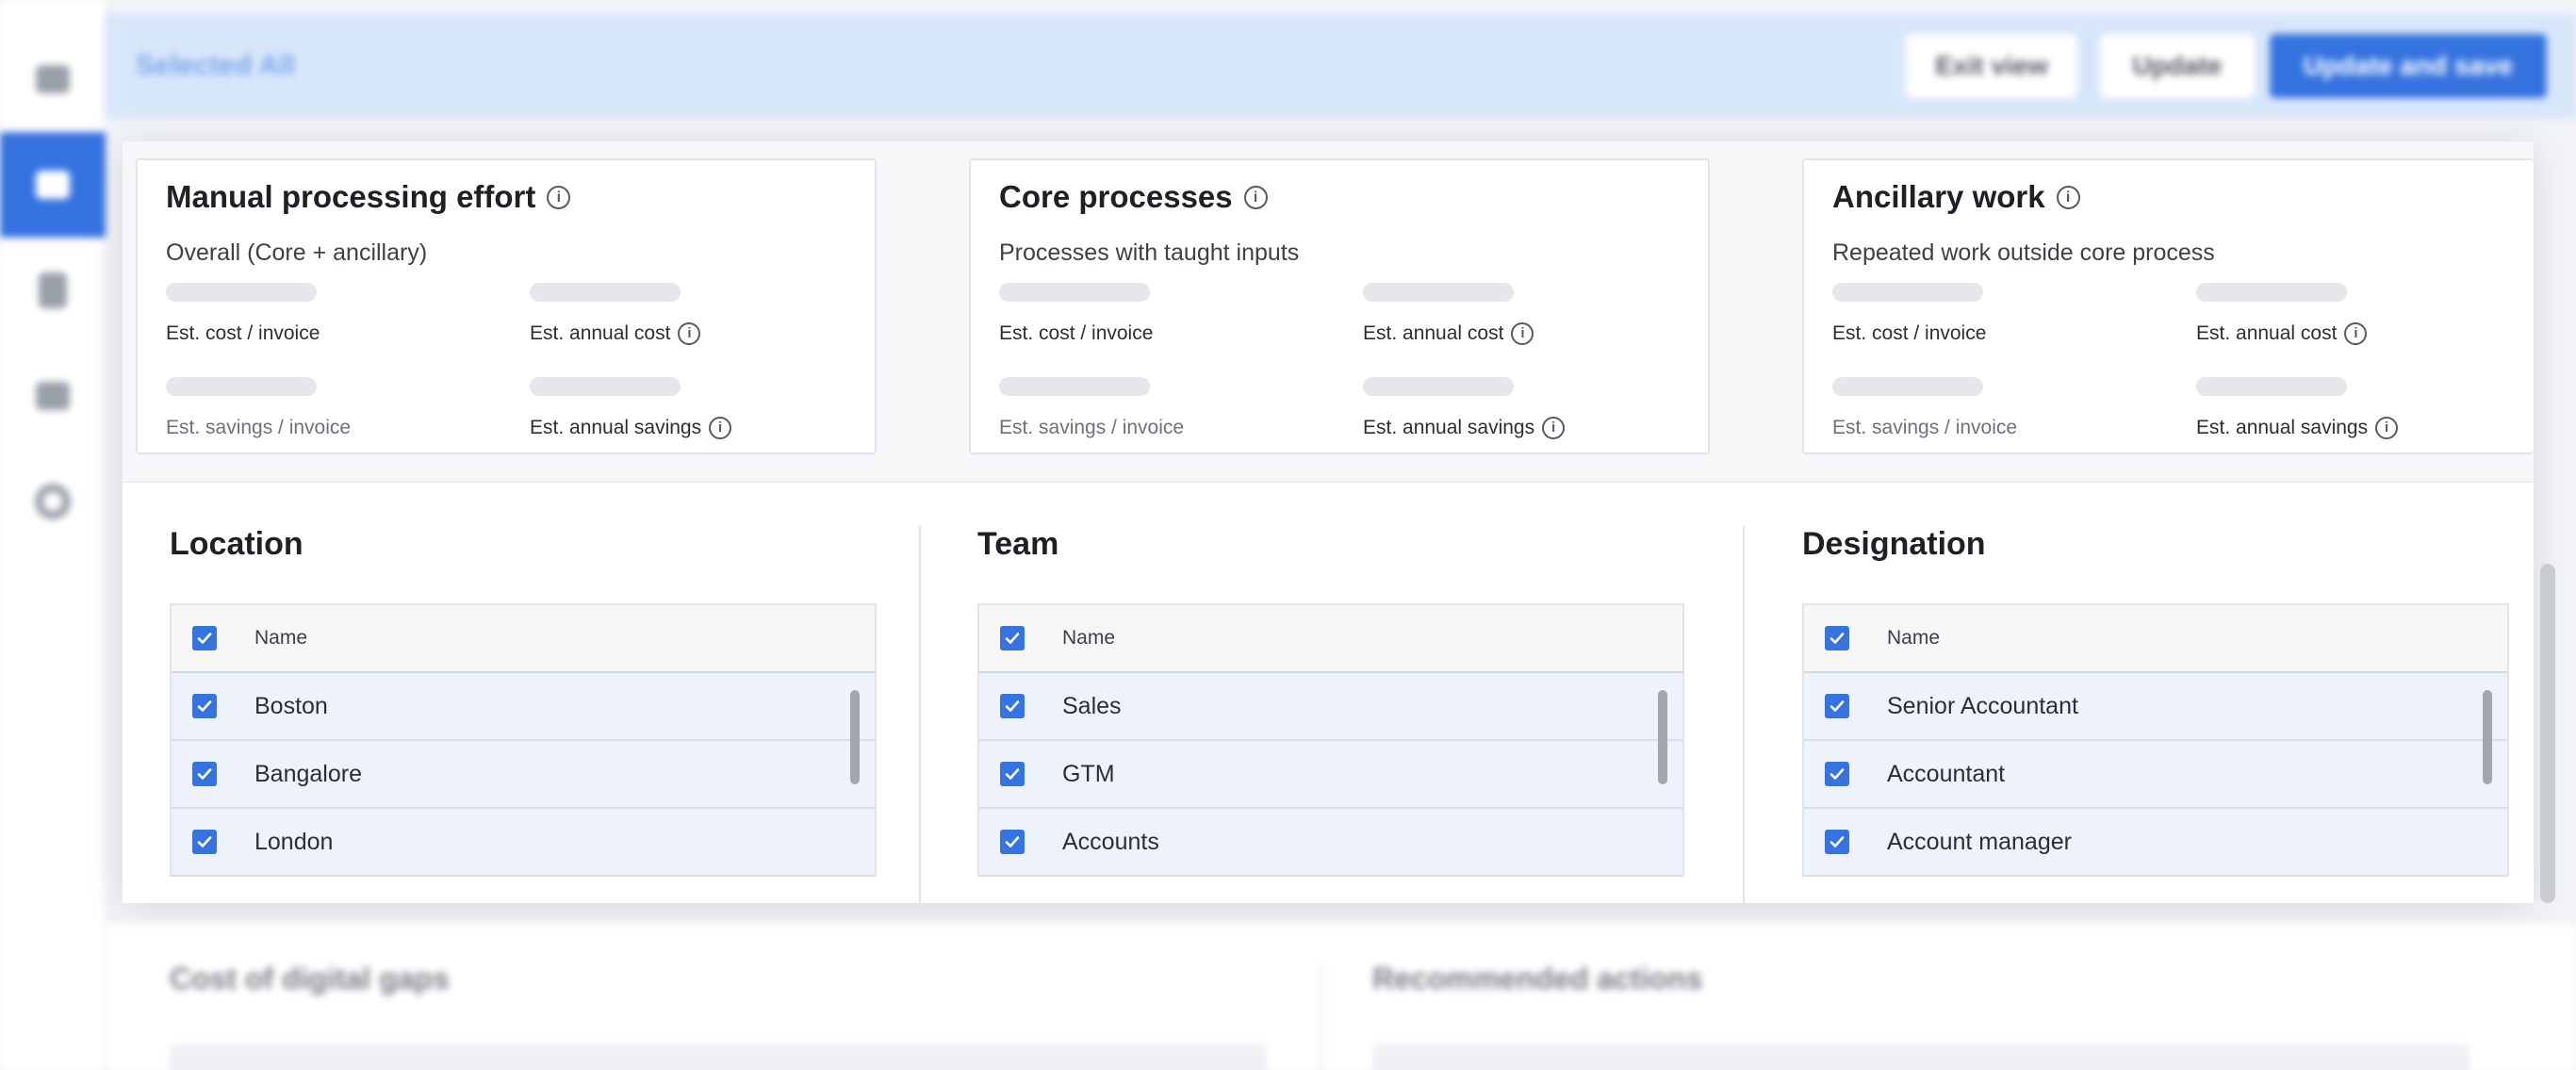  Describe the element at coordinates (53, 290) in the screenshot. I see `sidebar-item-document` at that location.